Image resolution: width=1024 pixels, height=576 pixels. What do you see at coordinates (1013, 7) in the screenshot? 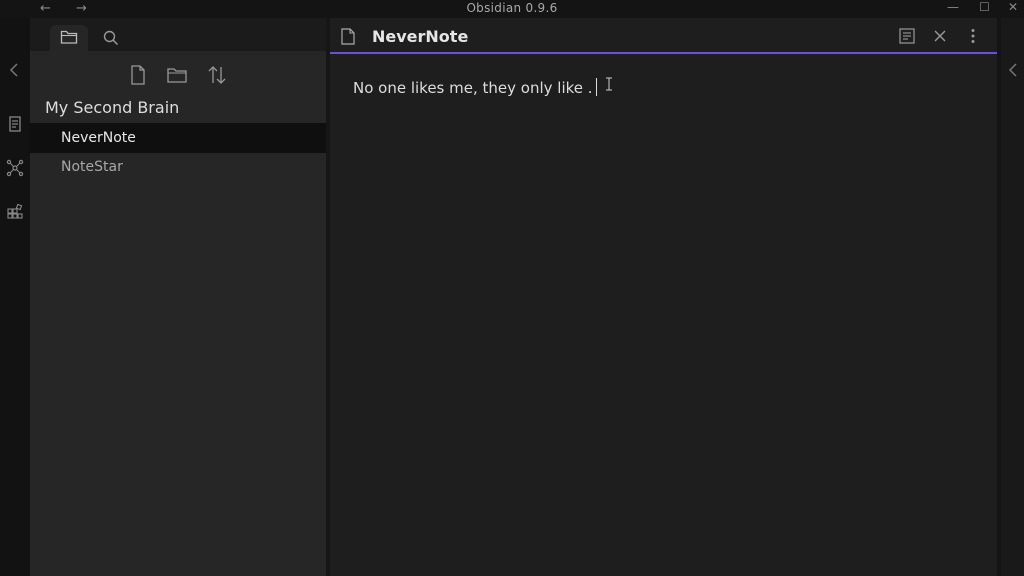
I see `close-window-icon: ✕` at bounding box center [1013, 7].